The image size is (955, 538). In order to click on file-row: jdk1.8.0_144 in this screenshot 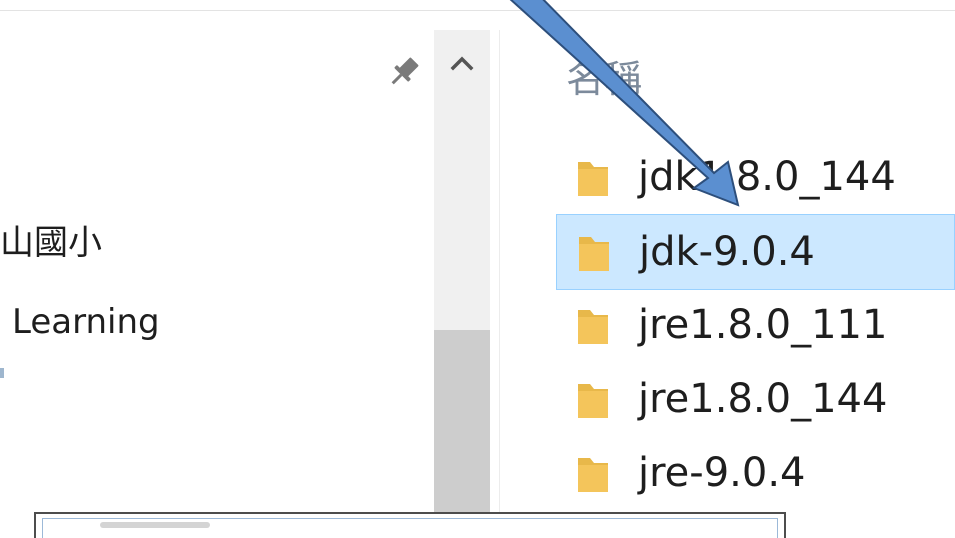, I will do `click(755, 178)`.